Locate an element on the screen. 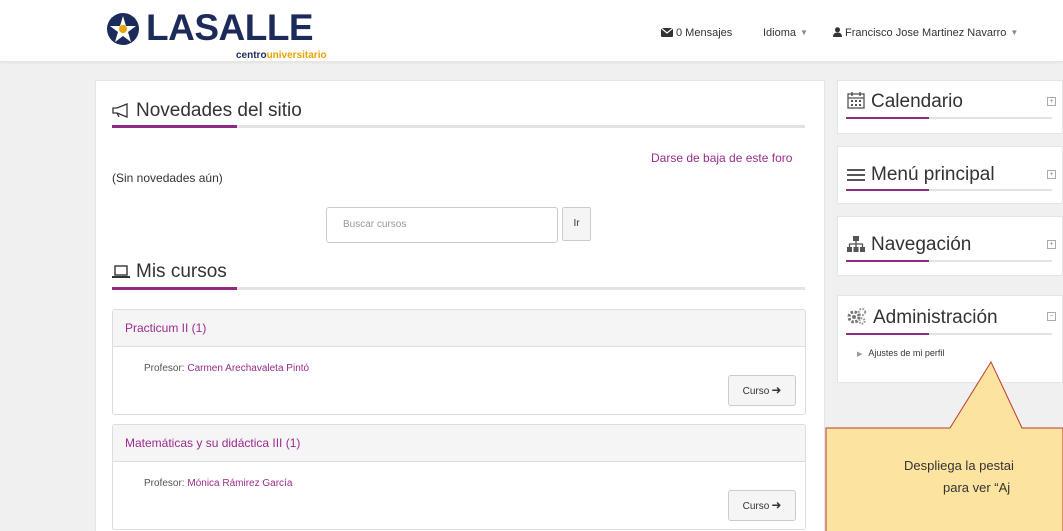 The width and height of the screenshot is (1063, 531). navigation-block: Navegación + is located at coordinates (950, 246).